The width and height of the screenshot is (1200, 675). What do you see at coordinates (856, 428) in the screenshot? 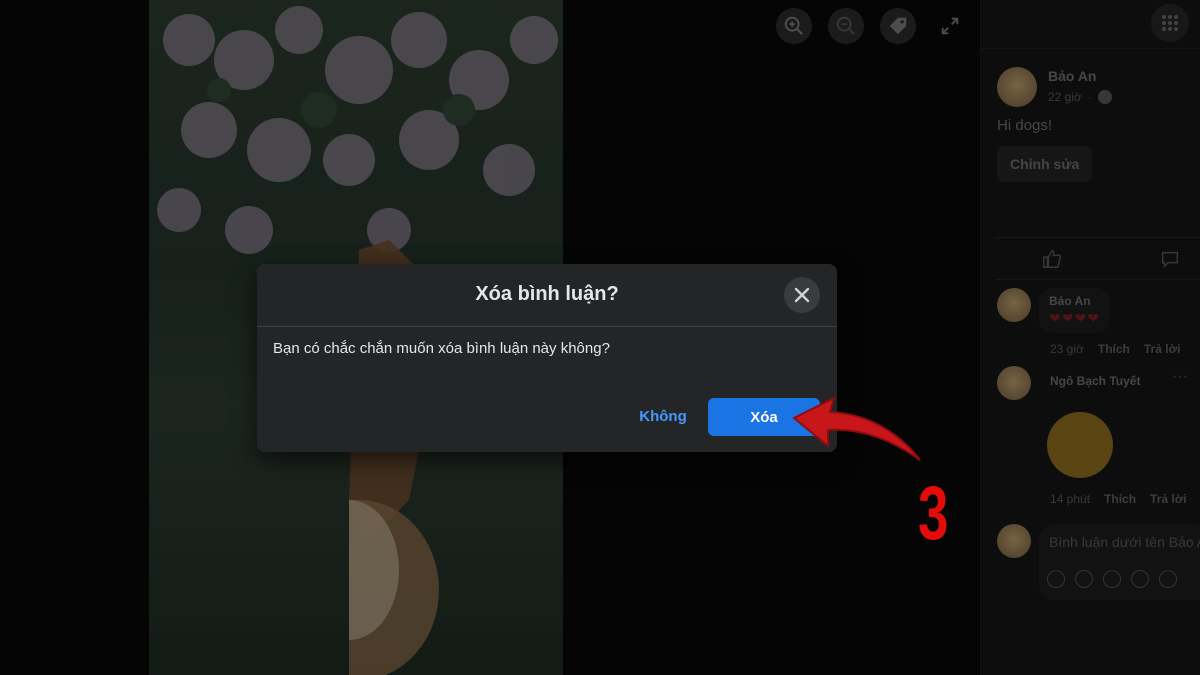
I see `annotation-arrow-icon` at bounding box center [856, 428].